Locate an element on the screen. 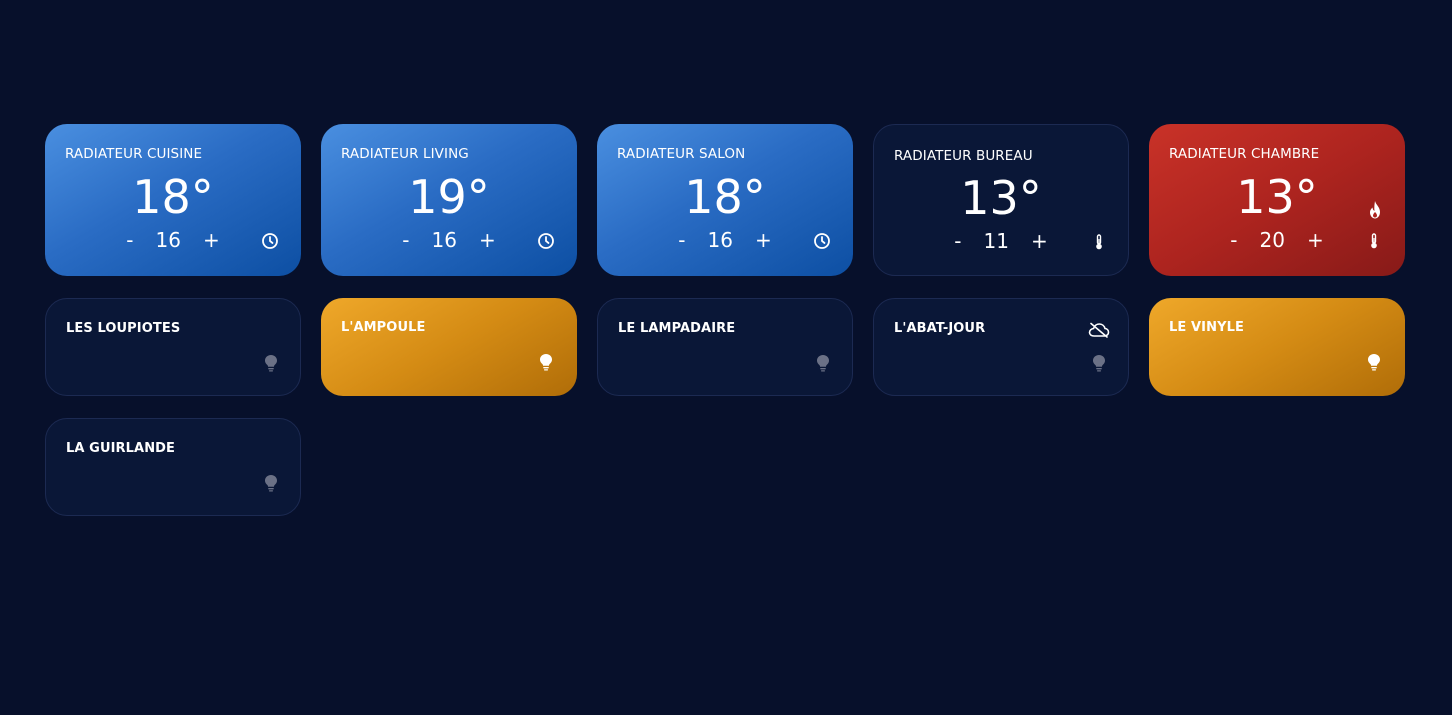  setpoint-value: 11 is located at coordinates (996, 241).